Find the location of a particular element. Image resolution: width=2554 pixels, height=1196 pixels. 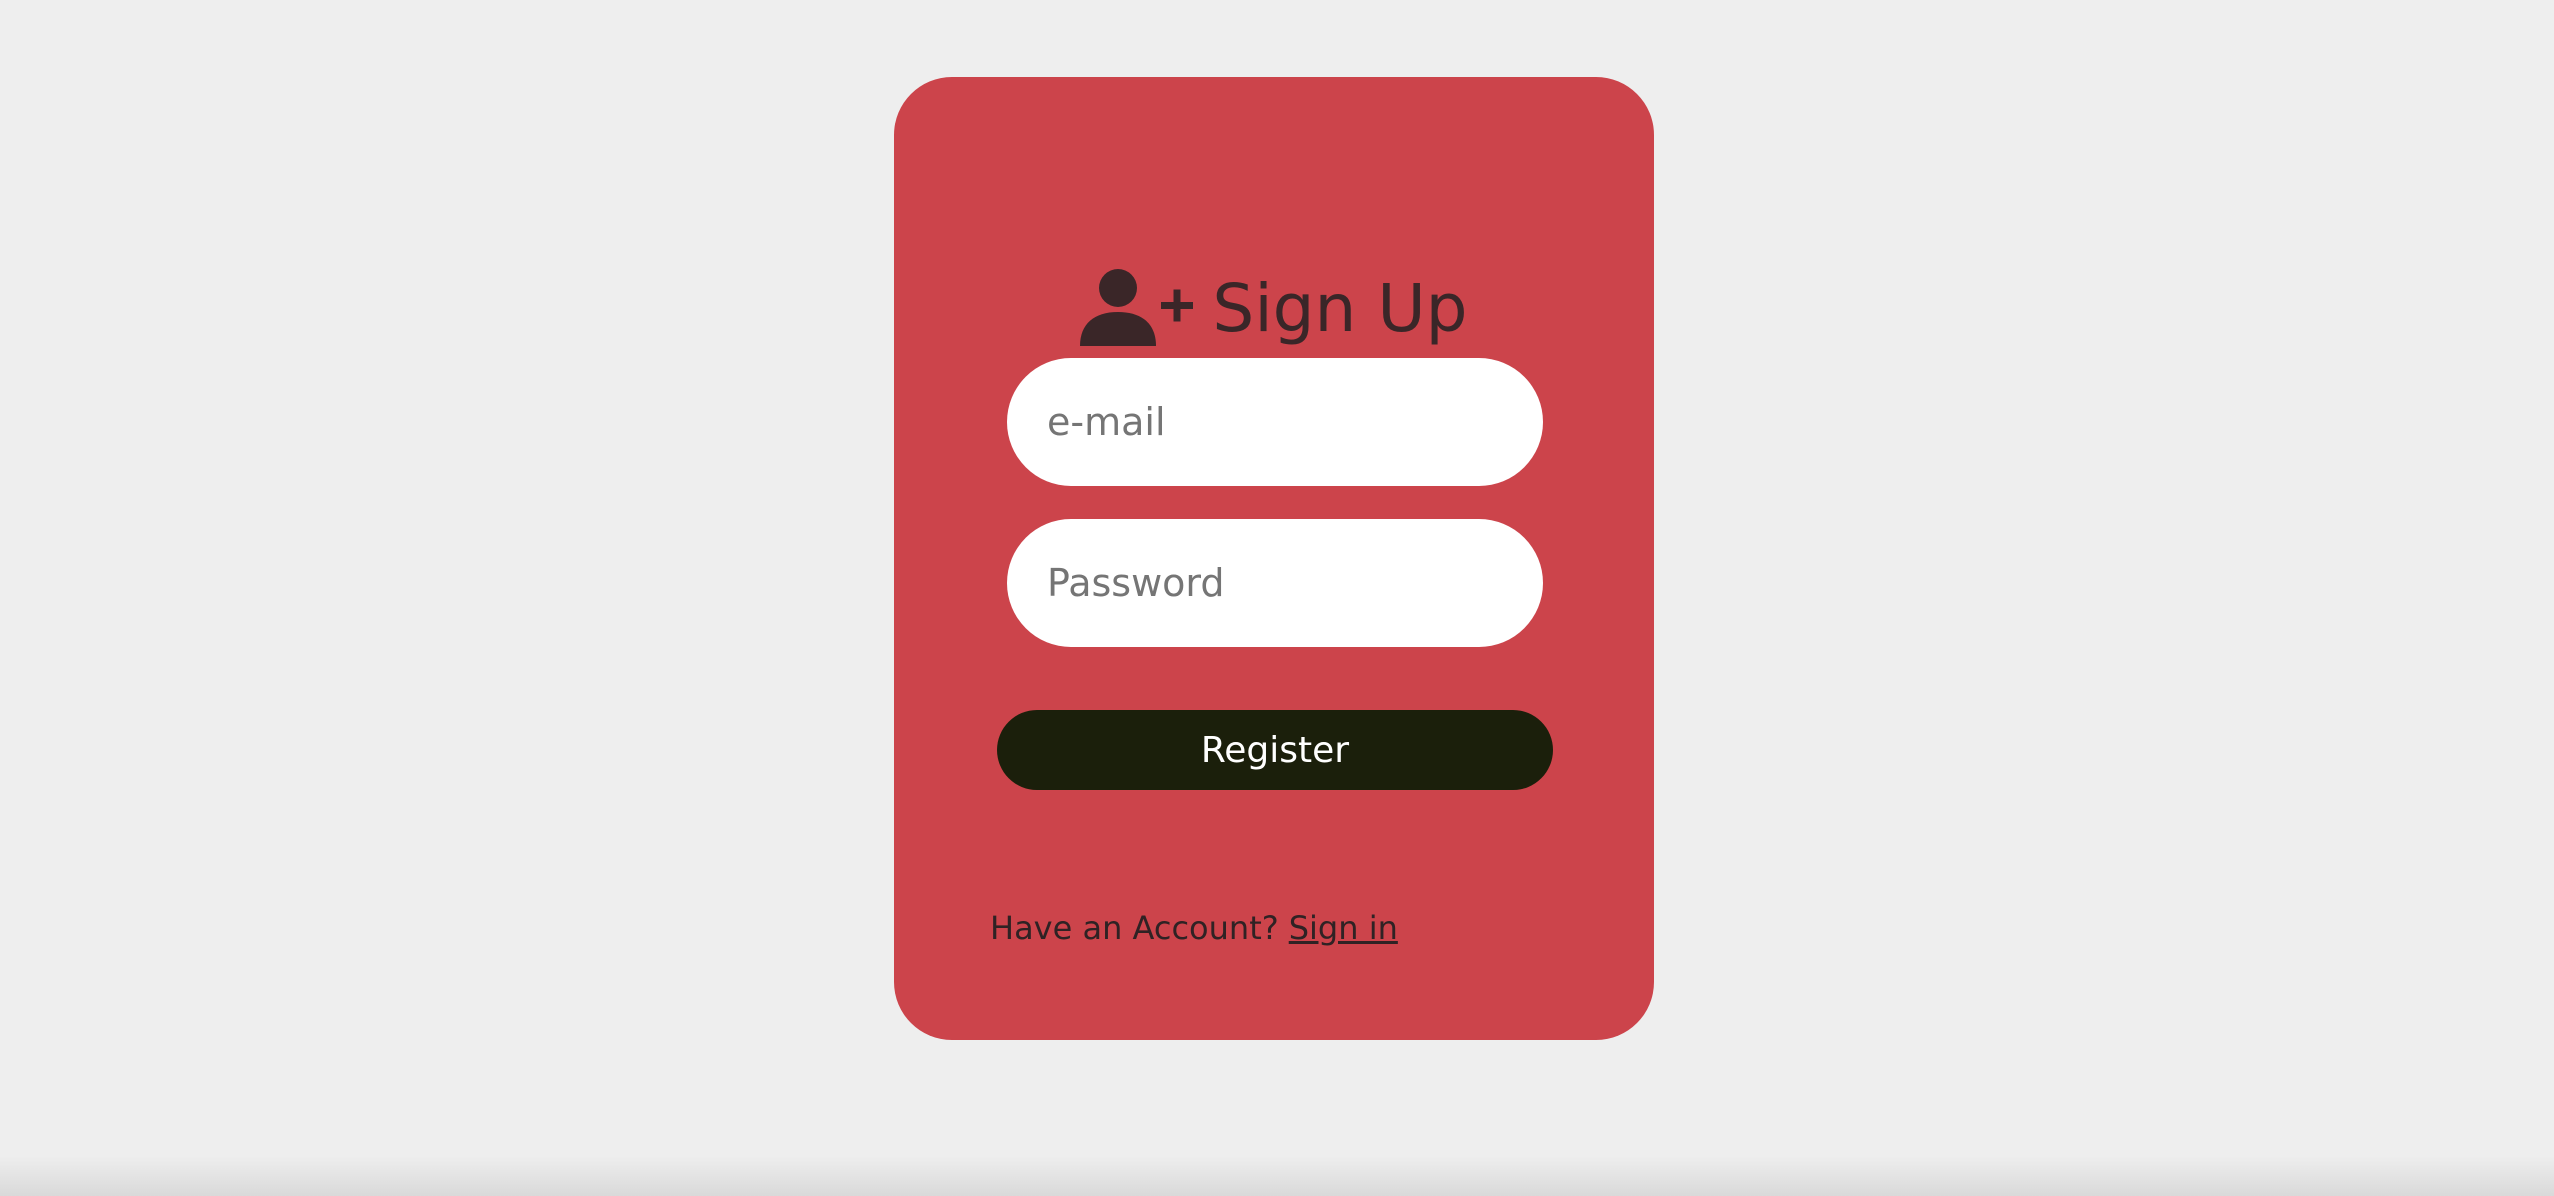

page-title: Sign Up is located at coordinates (1340, 308).